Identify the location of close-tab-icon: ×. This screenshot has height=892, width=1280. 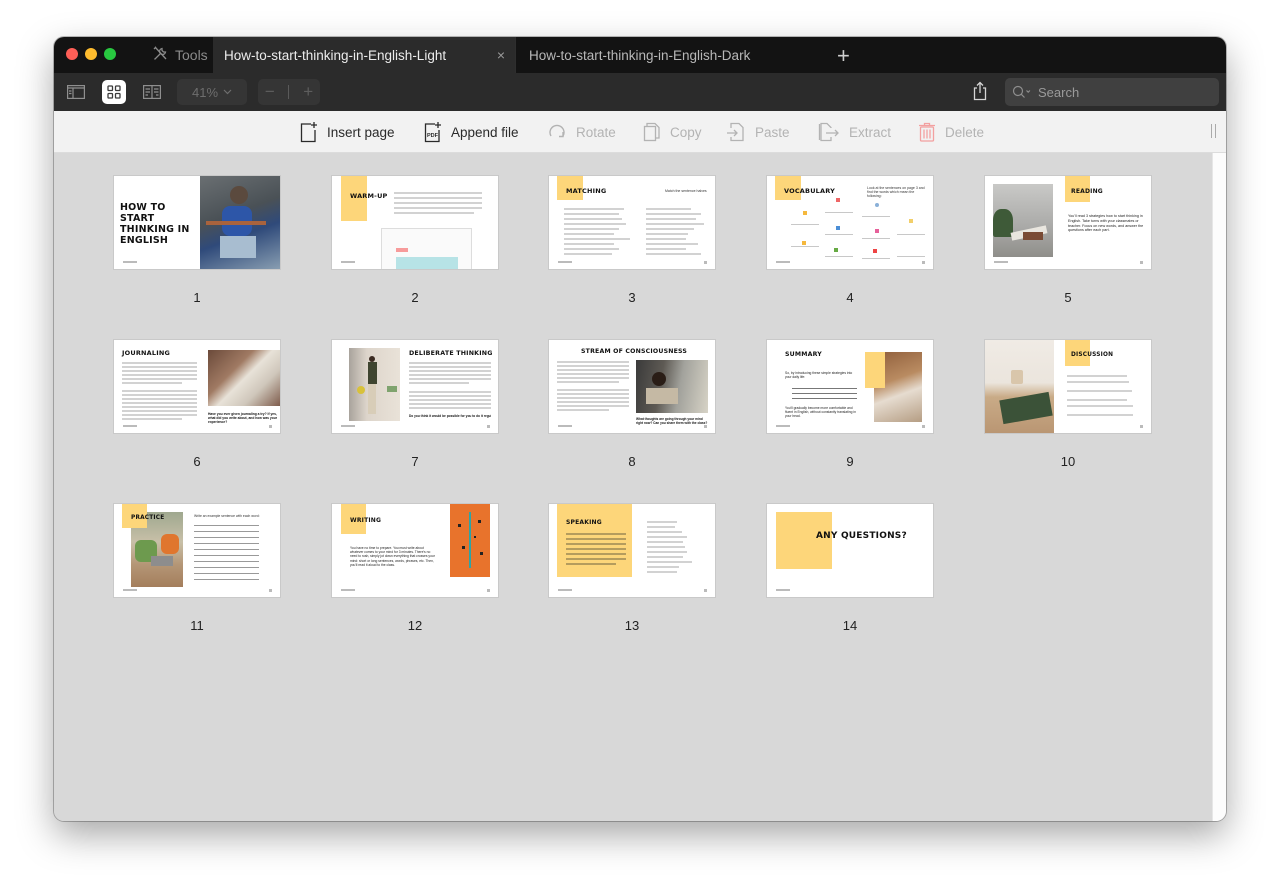
(501, 55).